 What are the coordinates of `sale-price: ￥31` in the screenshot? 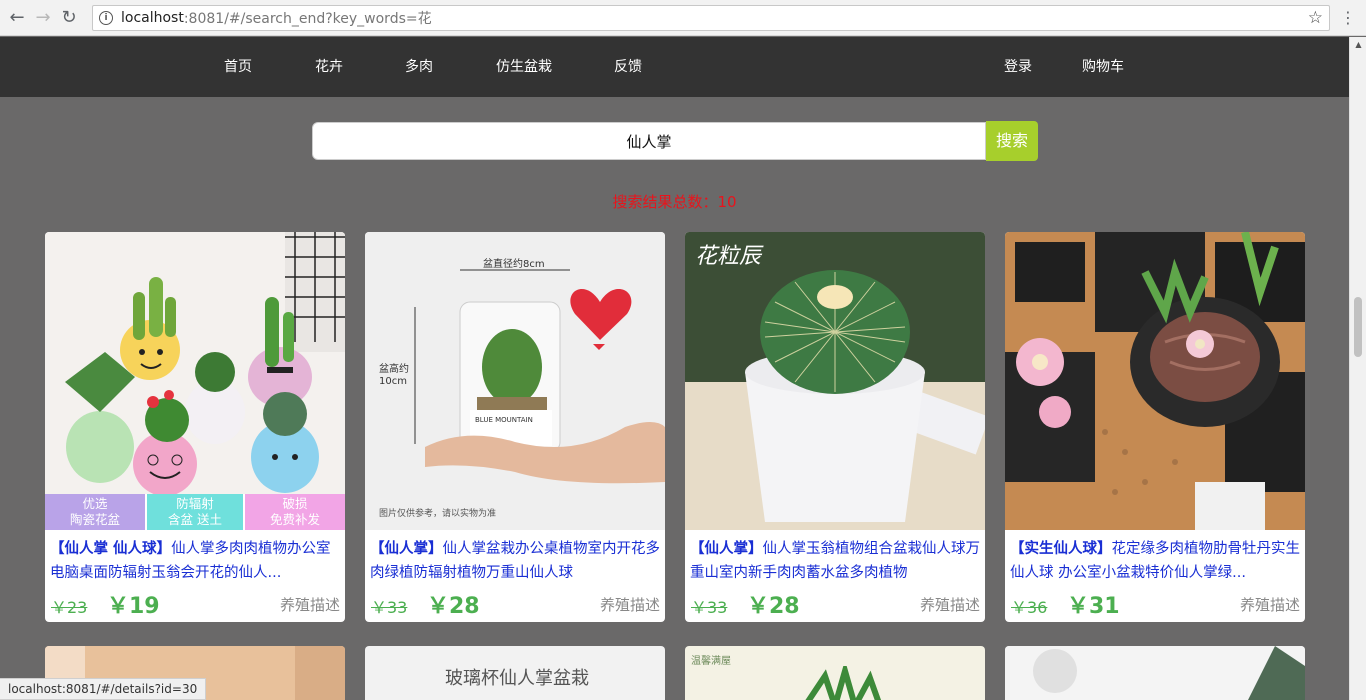 It's located at (1093, 606).